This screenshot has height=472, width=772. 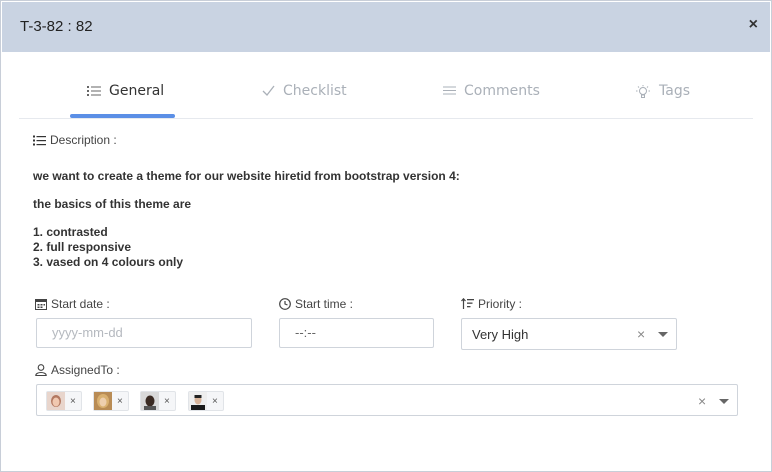 I want to click on list-item: 1. contrasted, so click(x=70, y=232).